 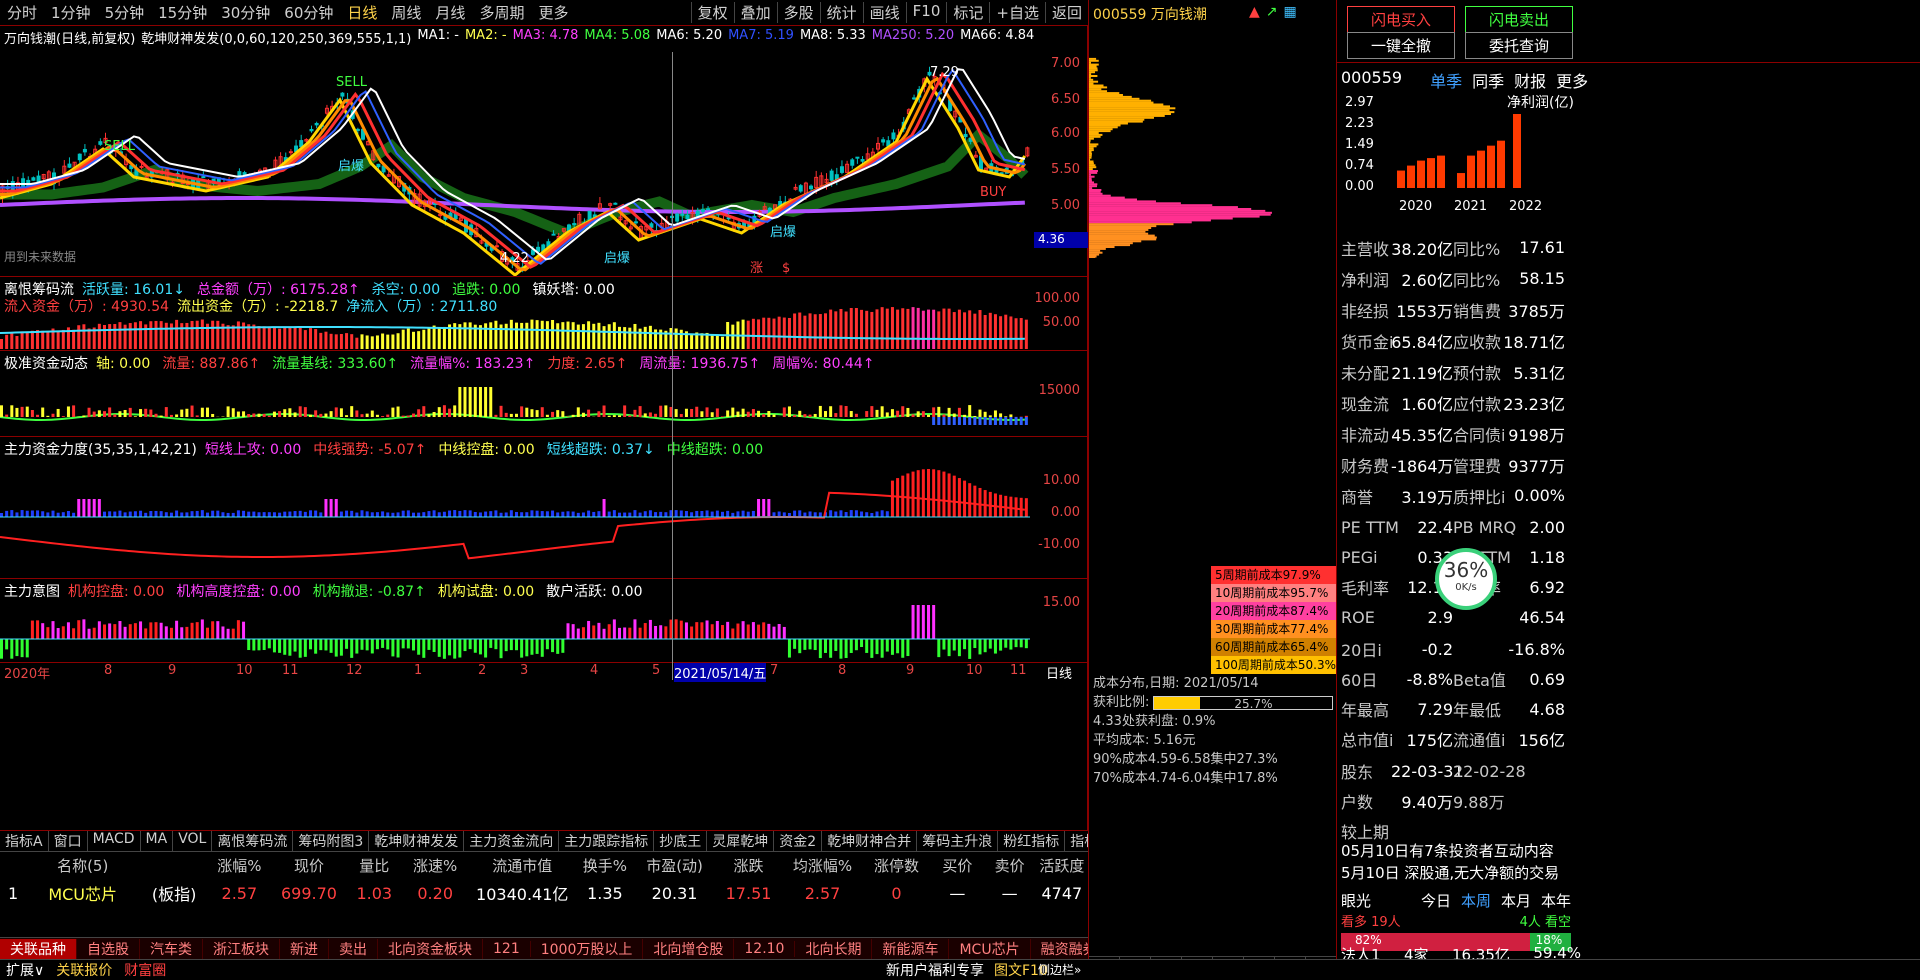 What do you see at coordinates (910, 949) in the screenshot?
I see `sector-tab: 新能源车` at bounding box center [910, 949].